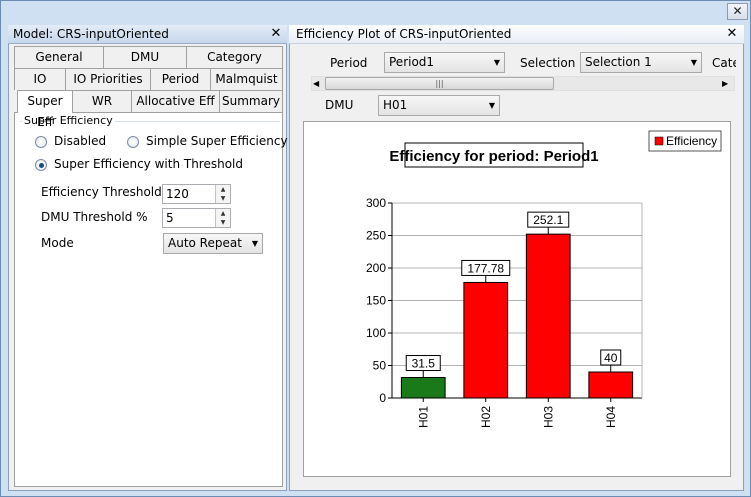  What do you see at coordinates (148, 164) in the screenshot?
I see `radio-threshold-label: Super Efficiency with Threshold` at bounding box center [148, 164].